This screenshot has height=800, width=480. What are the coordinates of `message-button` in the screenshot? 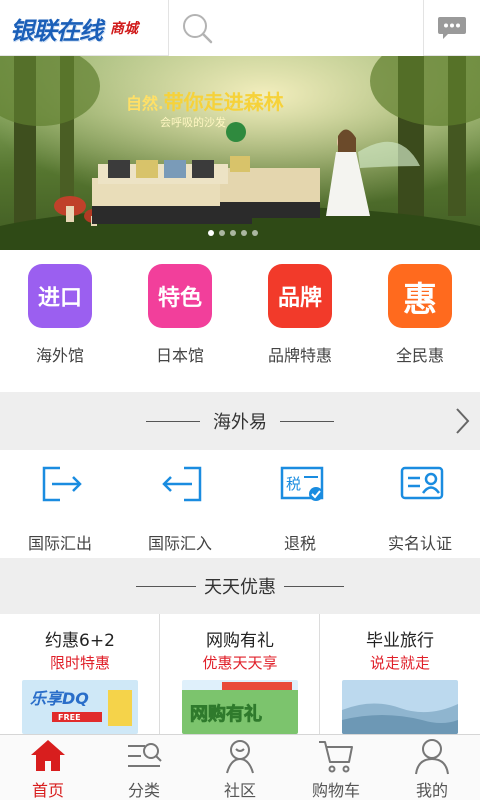 It's located at (452, 28).